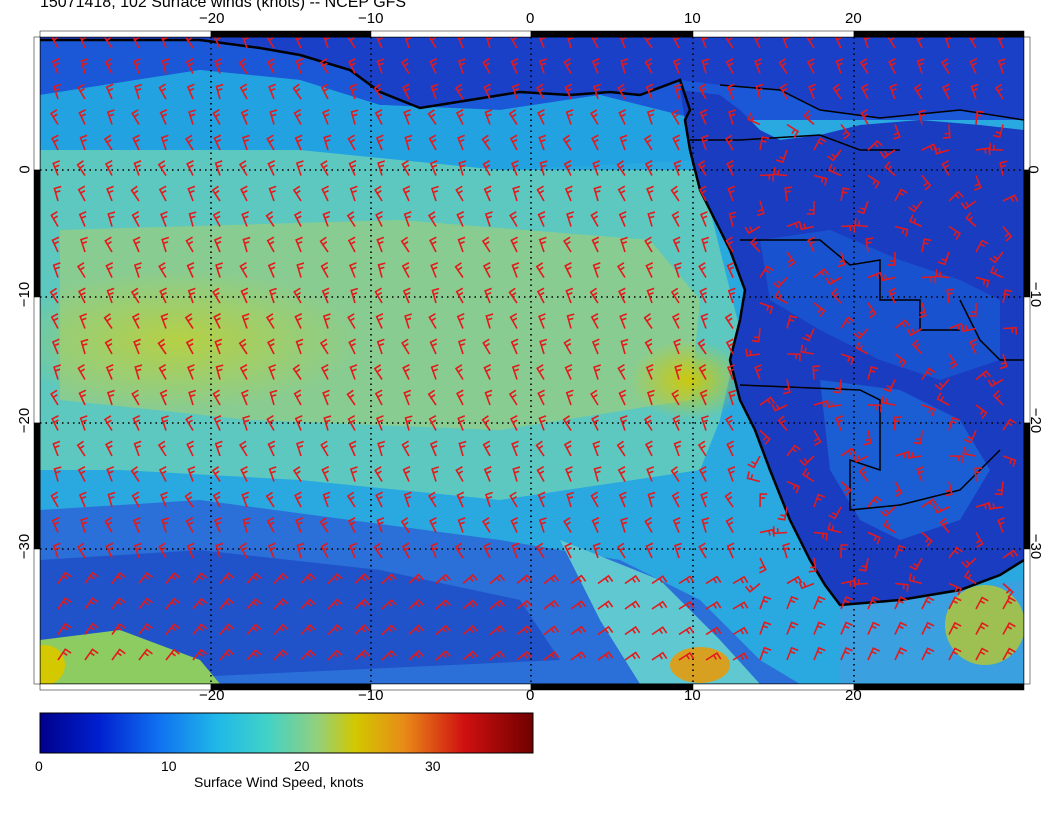  Describe the element at coordinates (530, 695) in the screenshot. I see `bottom-lon-label-3: 0` at that location.